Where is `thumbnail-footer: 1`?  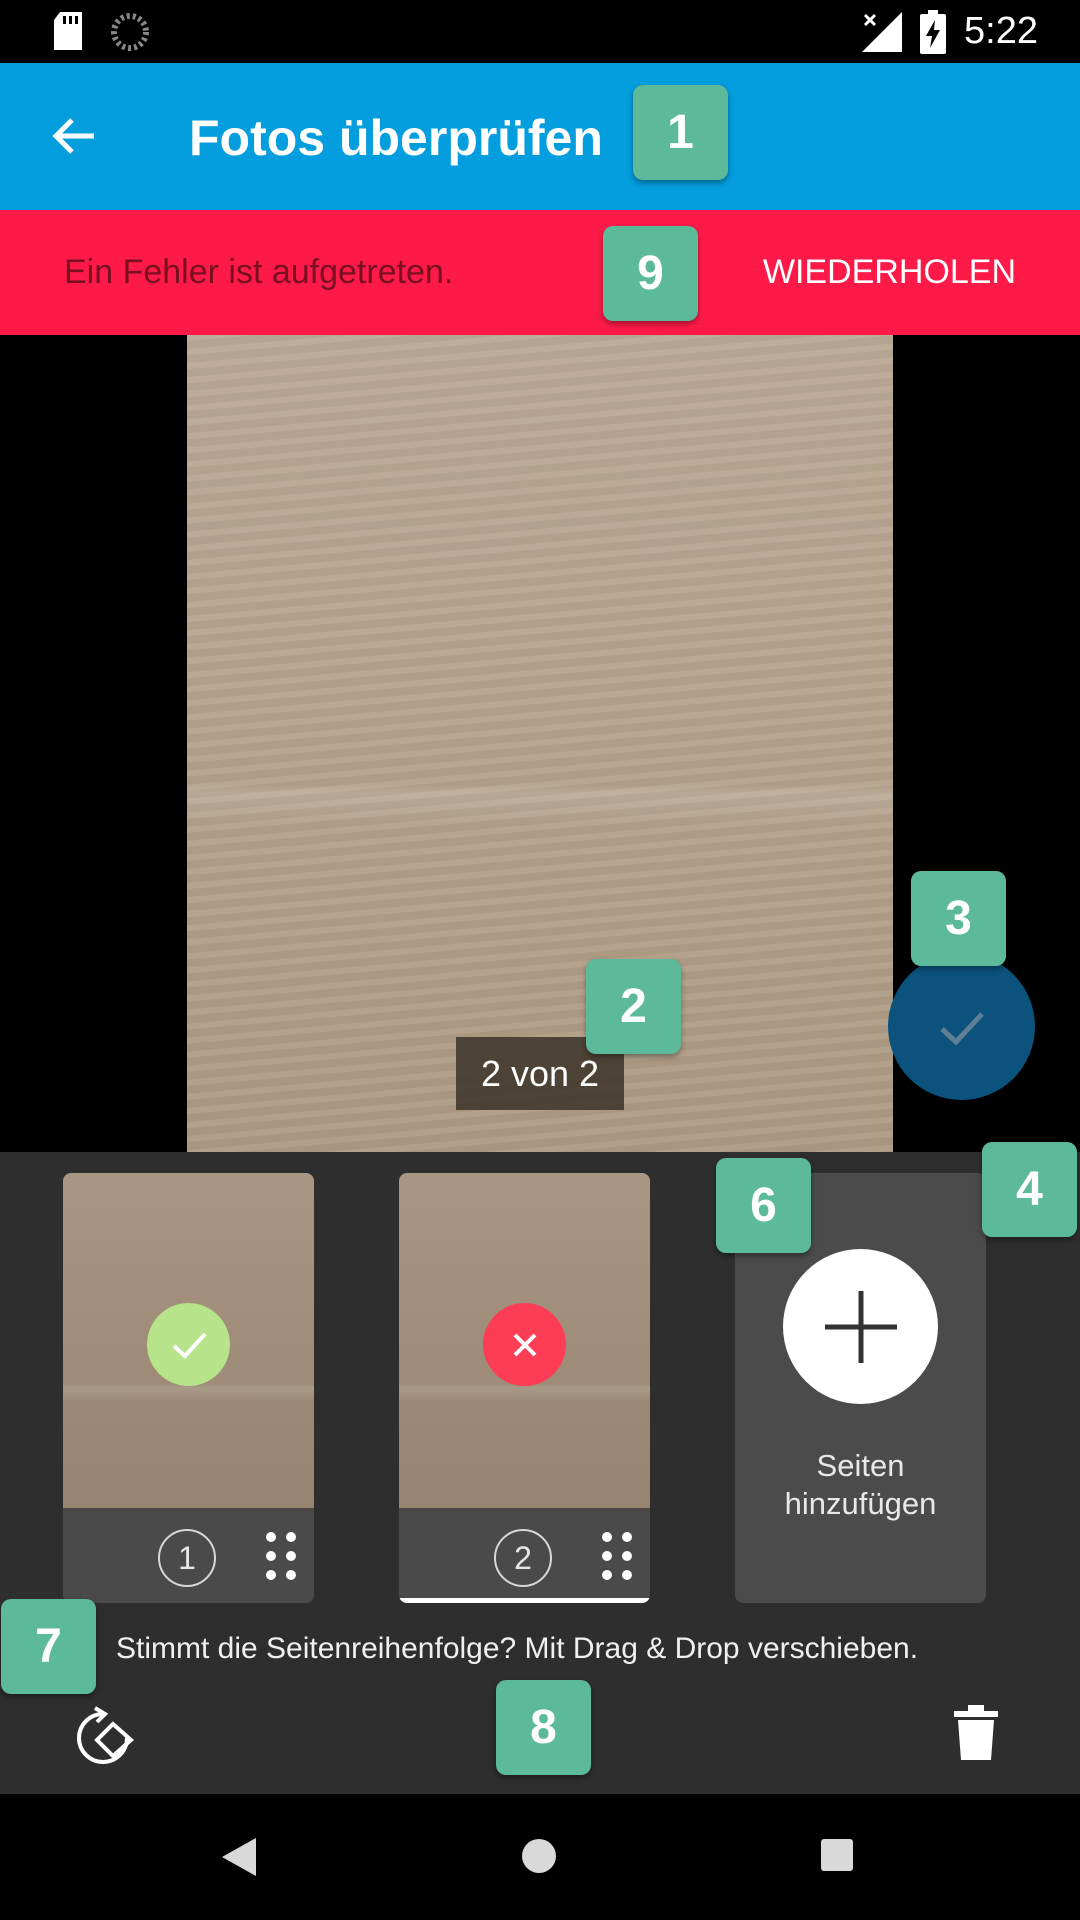
thumbnail-footer: 1 is located at coordinates (188, 1555).